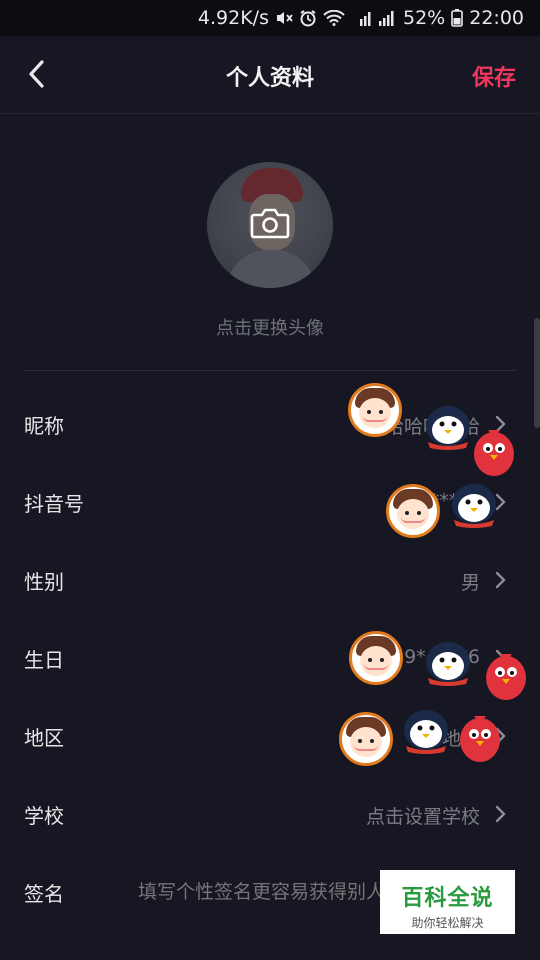 This screenshot has width=540, height=960. What do you see at coordinates (387, 18) in the screenshot?
I see `signal-icon` at bounding box center [387, 18].